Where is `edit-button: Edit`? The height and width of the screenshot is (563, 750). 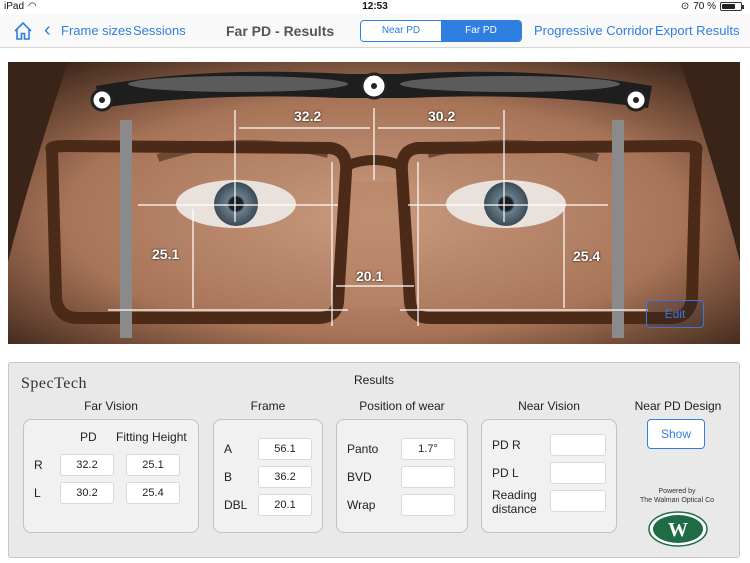
edit-button: Edit is located at coordinates (675, 314).